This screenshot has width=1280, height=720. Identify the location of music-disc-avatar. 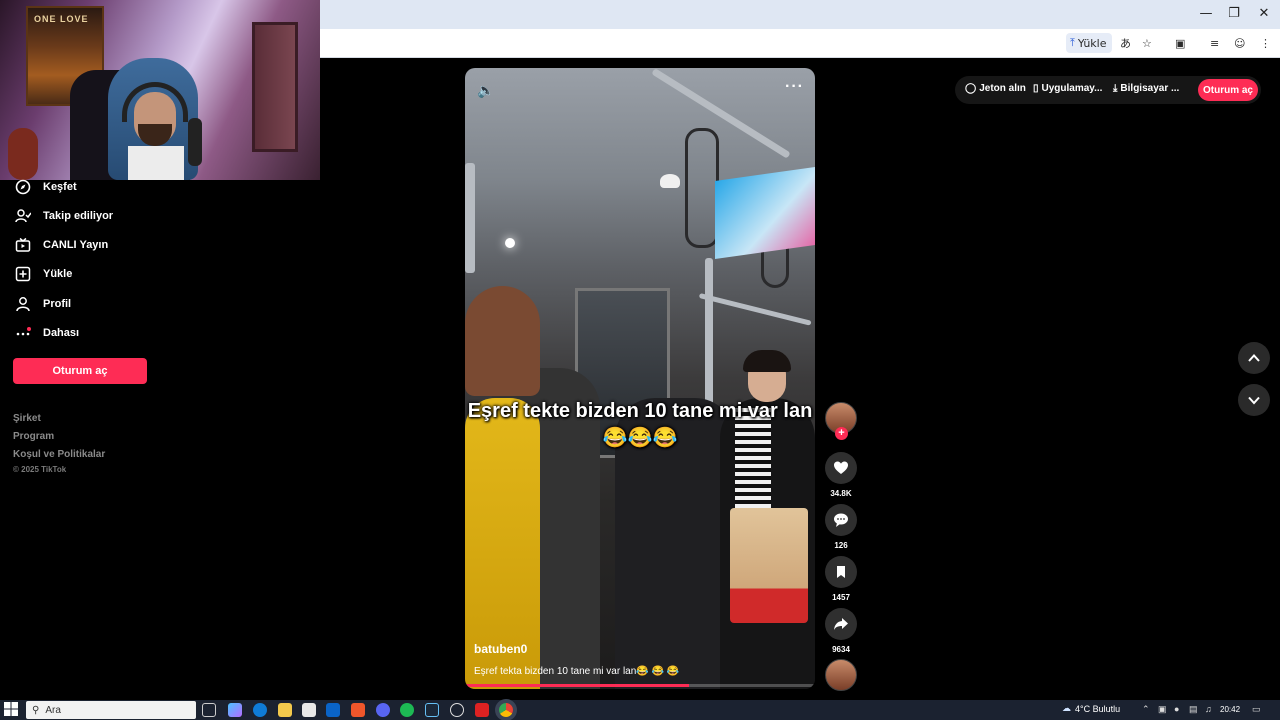
(841, 675).